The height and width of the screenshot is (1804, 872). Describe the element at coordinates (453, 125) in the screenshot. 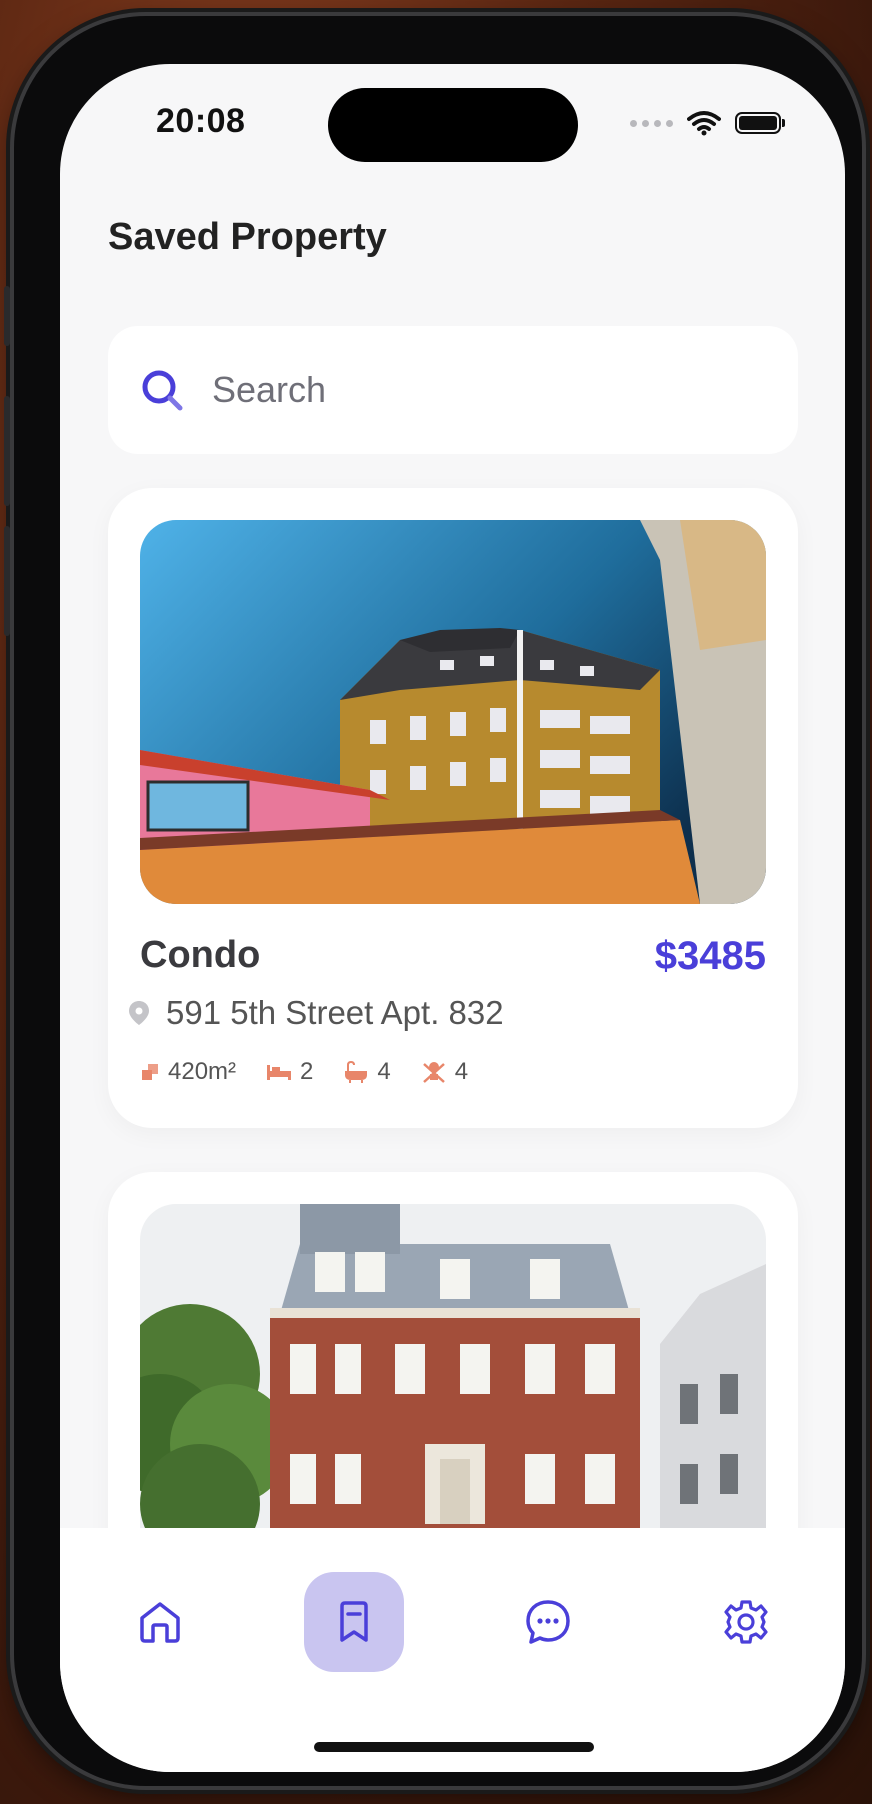

I see `dynamic-island` at that location.